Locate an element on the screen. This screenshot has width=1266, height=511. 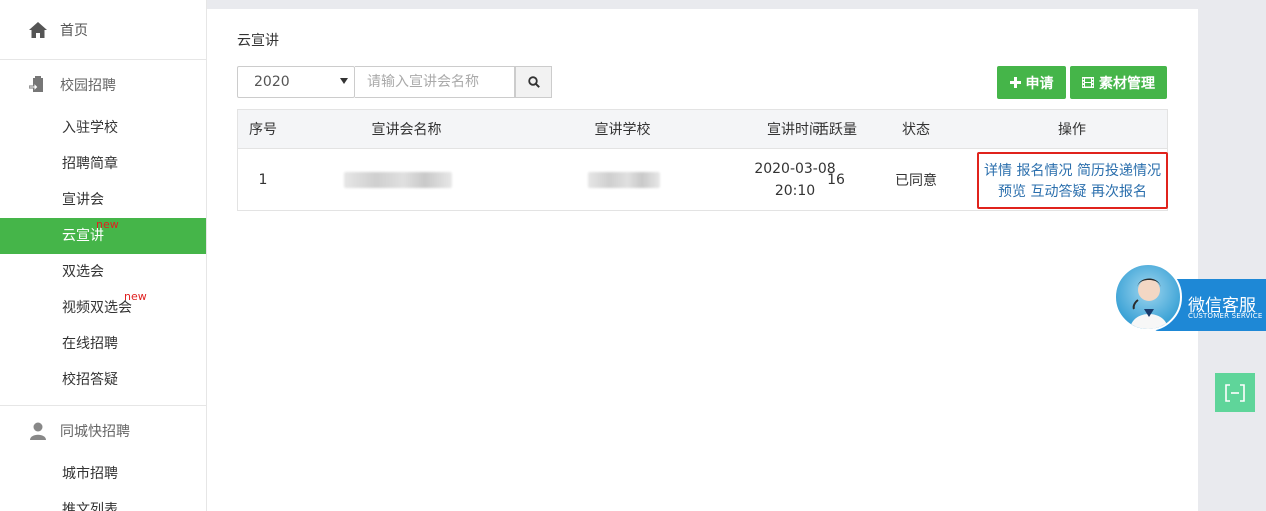
search-input: 请输入宣讲会名称 is located at coordinates (435, 82).